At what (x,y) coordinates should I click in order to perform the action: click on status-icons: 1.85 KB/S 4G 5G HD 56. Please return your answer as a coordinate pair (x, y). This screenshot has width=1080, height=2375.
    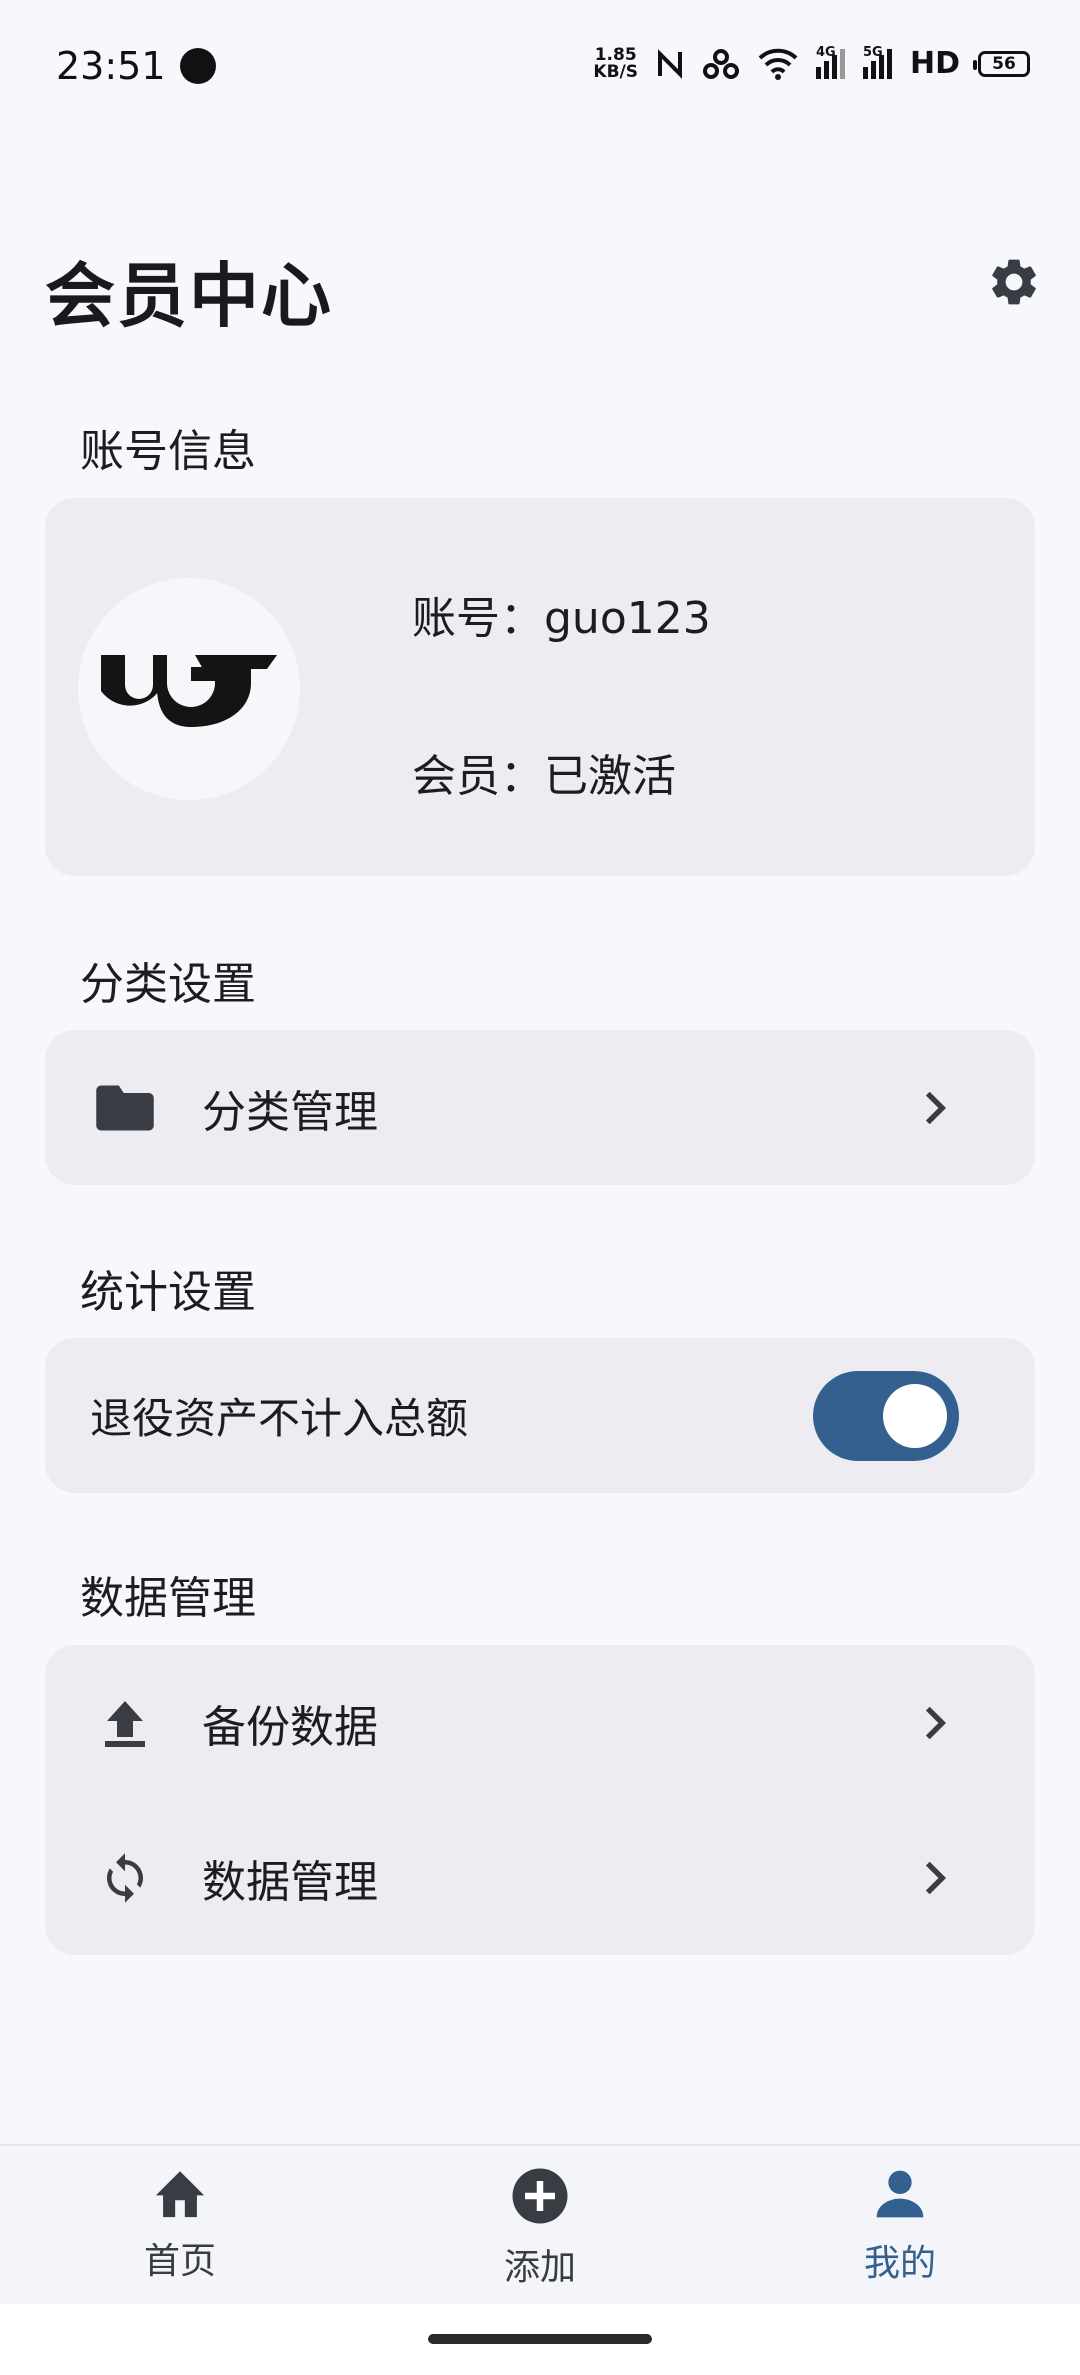
    Looking at the image, I should click on (811, 63).